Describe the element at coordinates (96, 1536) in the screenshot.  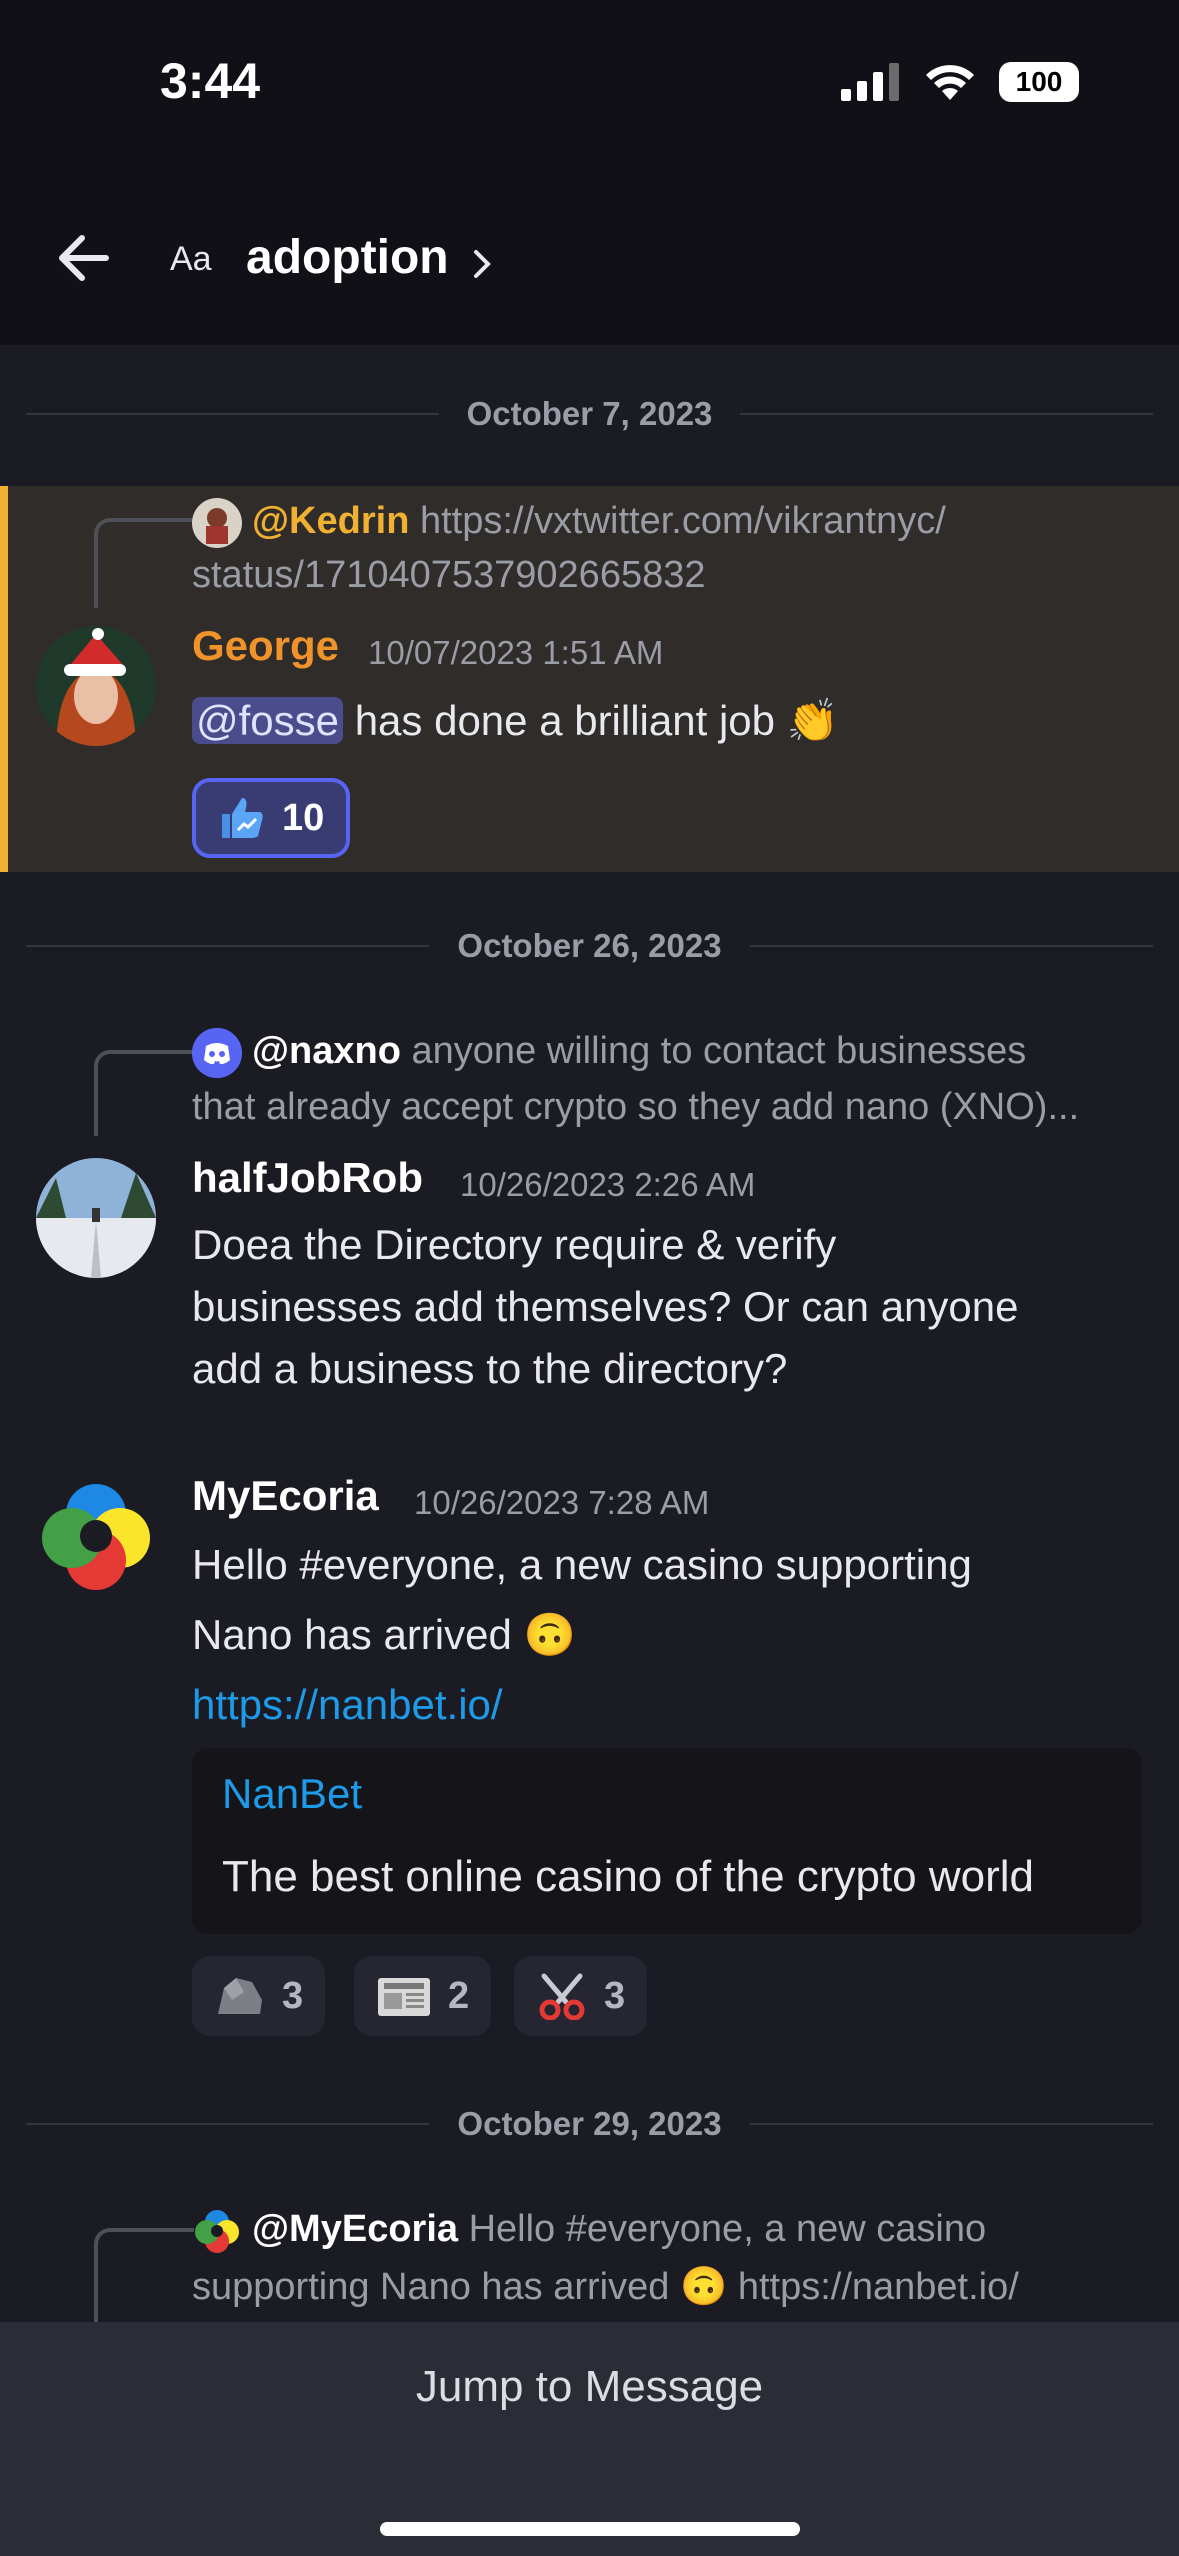
I see `myecoria-avatar` at that location.